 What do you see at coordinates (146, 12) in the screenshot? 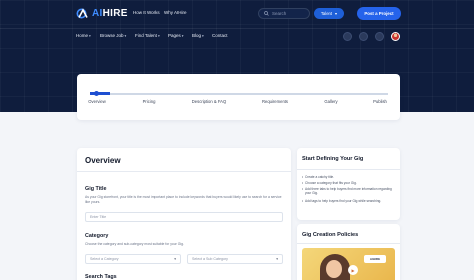
I see `link-how-it-works: How It Works` at bounding box center [146, 12].